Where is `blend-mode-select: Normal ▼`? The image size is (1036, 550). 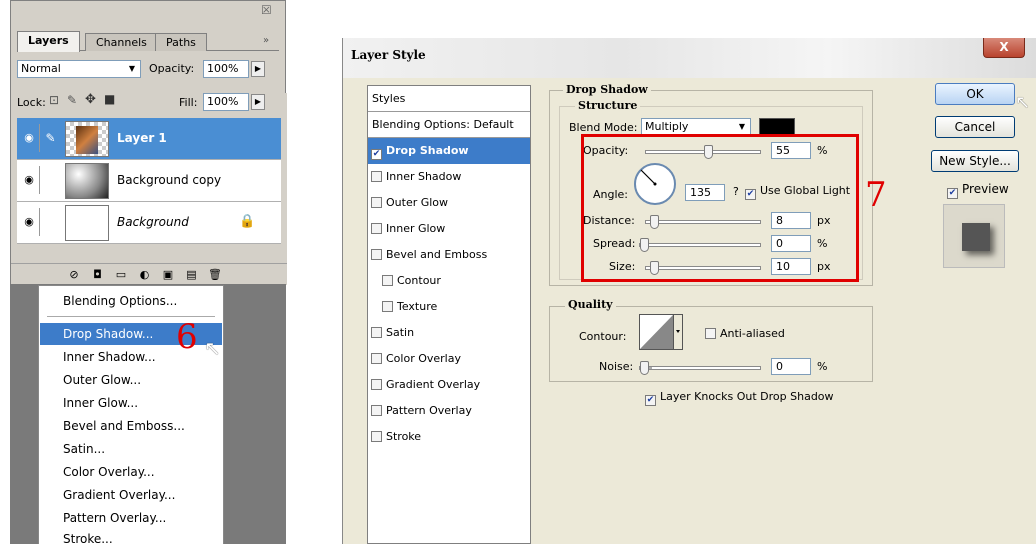 blend-mode-select: Normal ▼ is located at coordinates (79, 69).